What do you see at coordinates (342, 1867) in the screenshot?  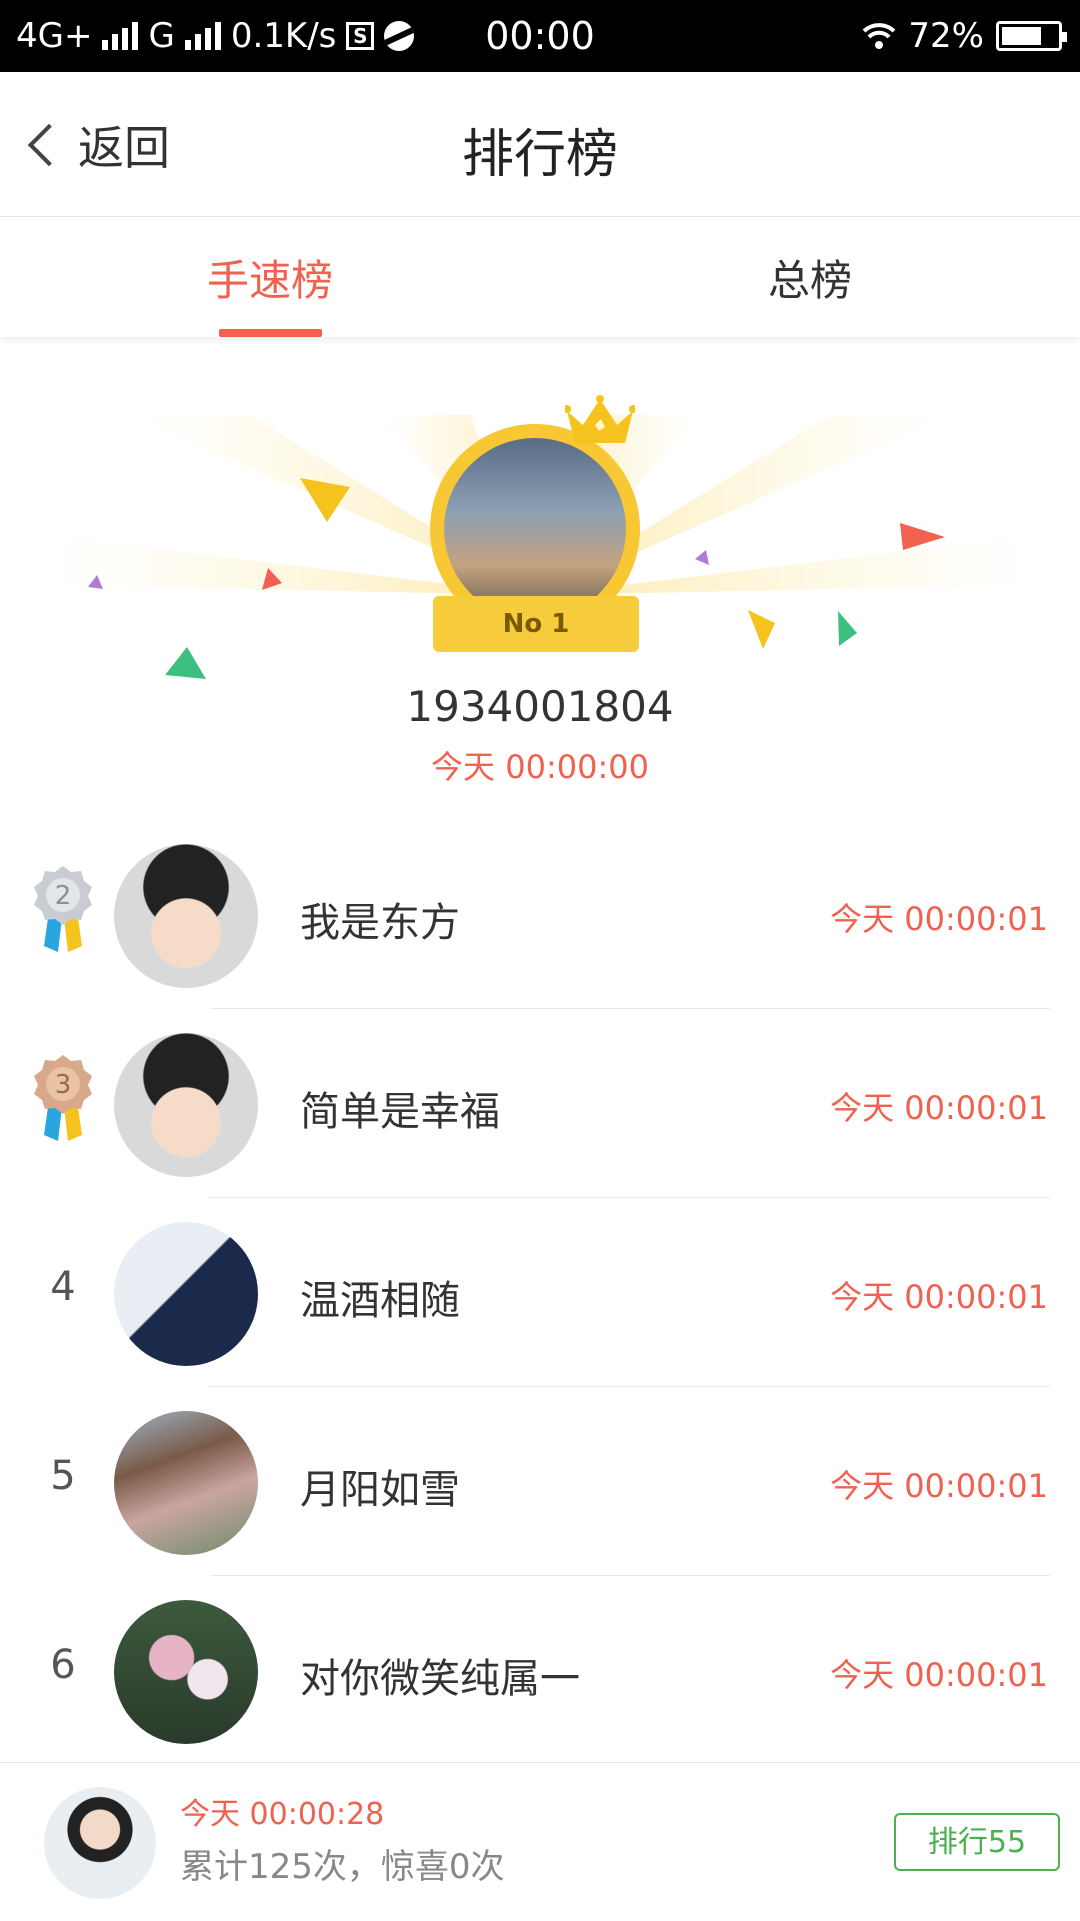 I see `my-summary: 累计125次，惊喜0次` at bounding box center [342, 1867].